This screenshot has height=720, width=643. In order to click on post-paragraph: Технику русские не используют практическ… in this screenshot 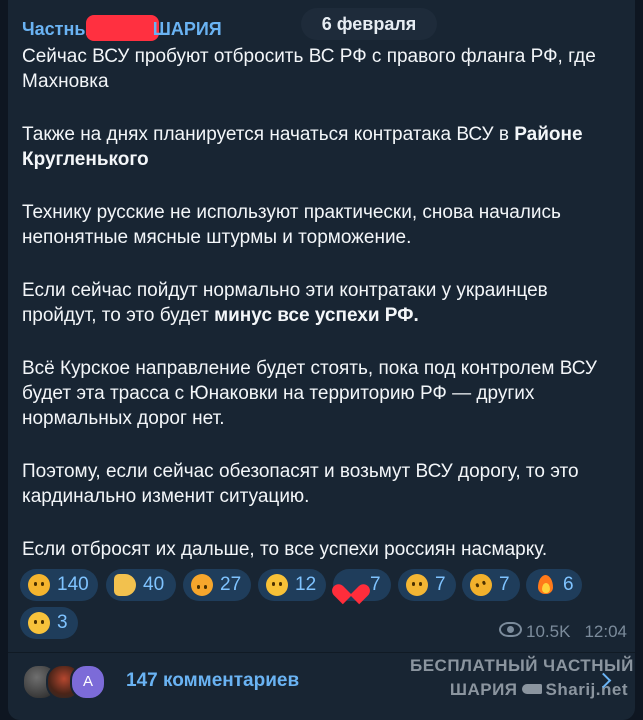, I will do `click(291, 225)`.